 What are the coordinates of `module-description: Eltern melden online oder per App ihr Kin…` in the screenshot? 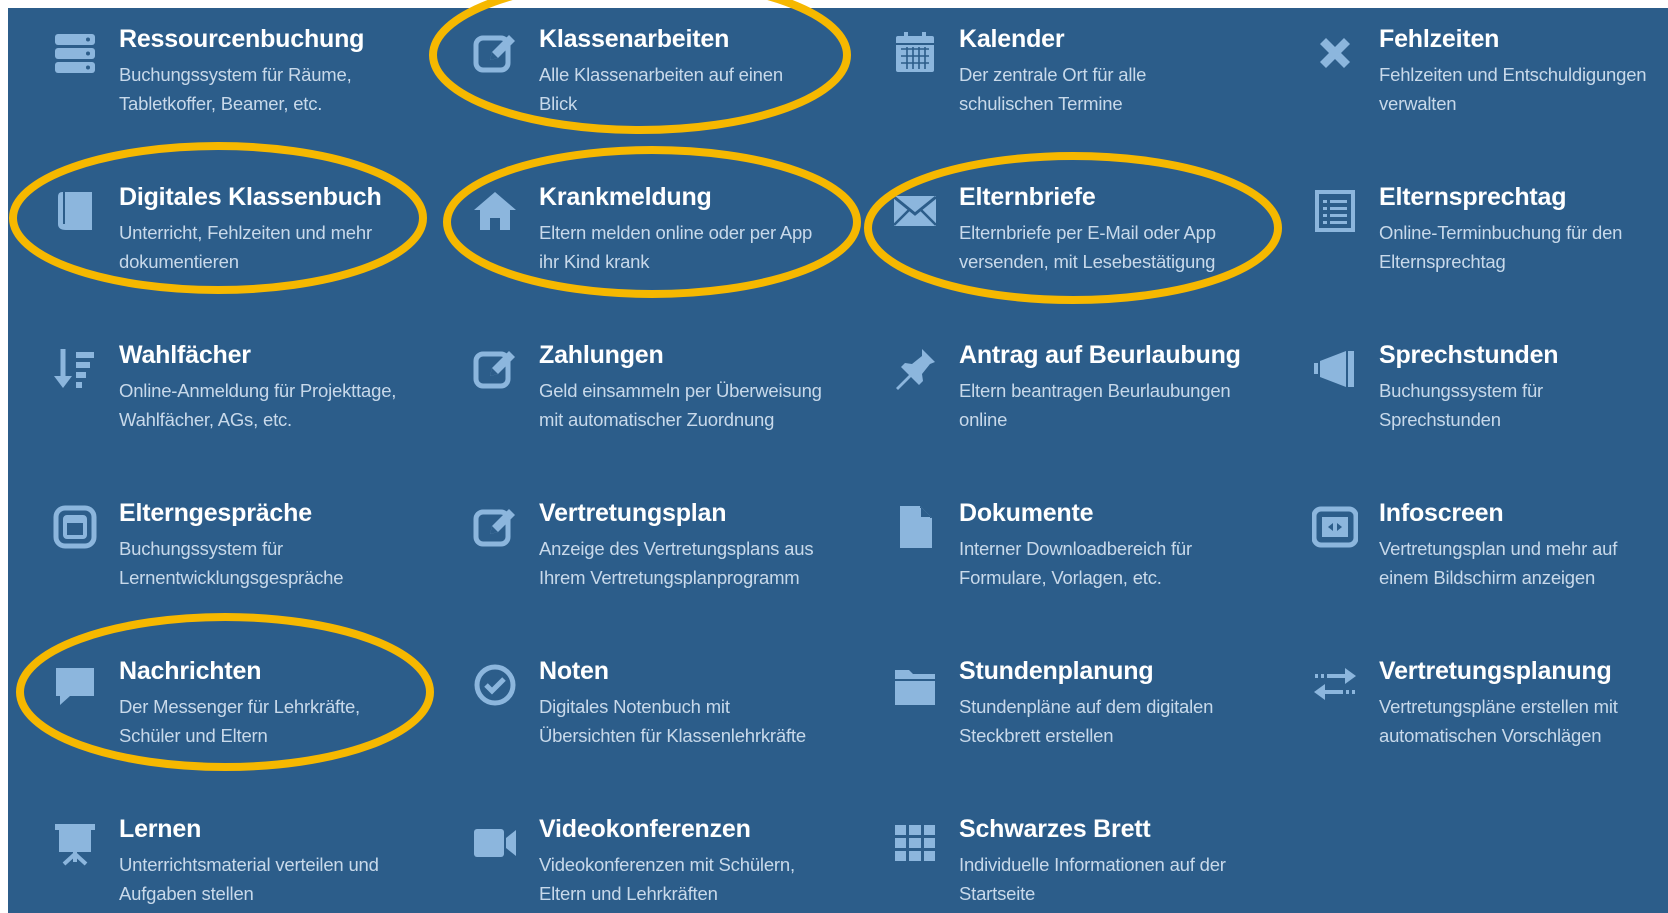 It's located at (689, 247).